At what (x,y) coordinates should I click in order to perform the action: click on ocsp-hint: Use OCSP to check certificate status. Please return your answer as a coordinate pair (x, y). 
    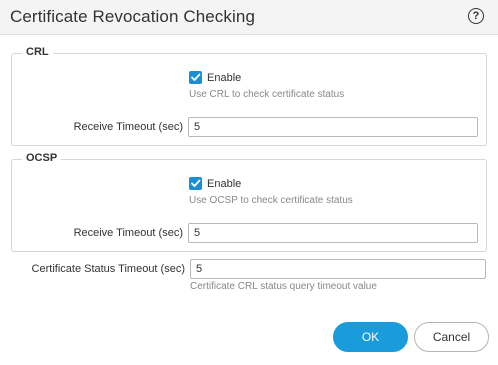
    Looking at the image, I should click on (271, 200).